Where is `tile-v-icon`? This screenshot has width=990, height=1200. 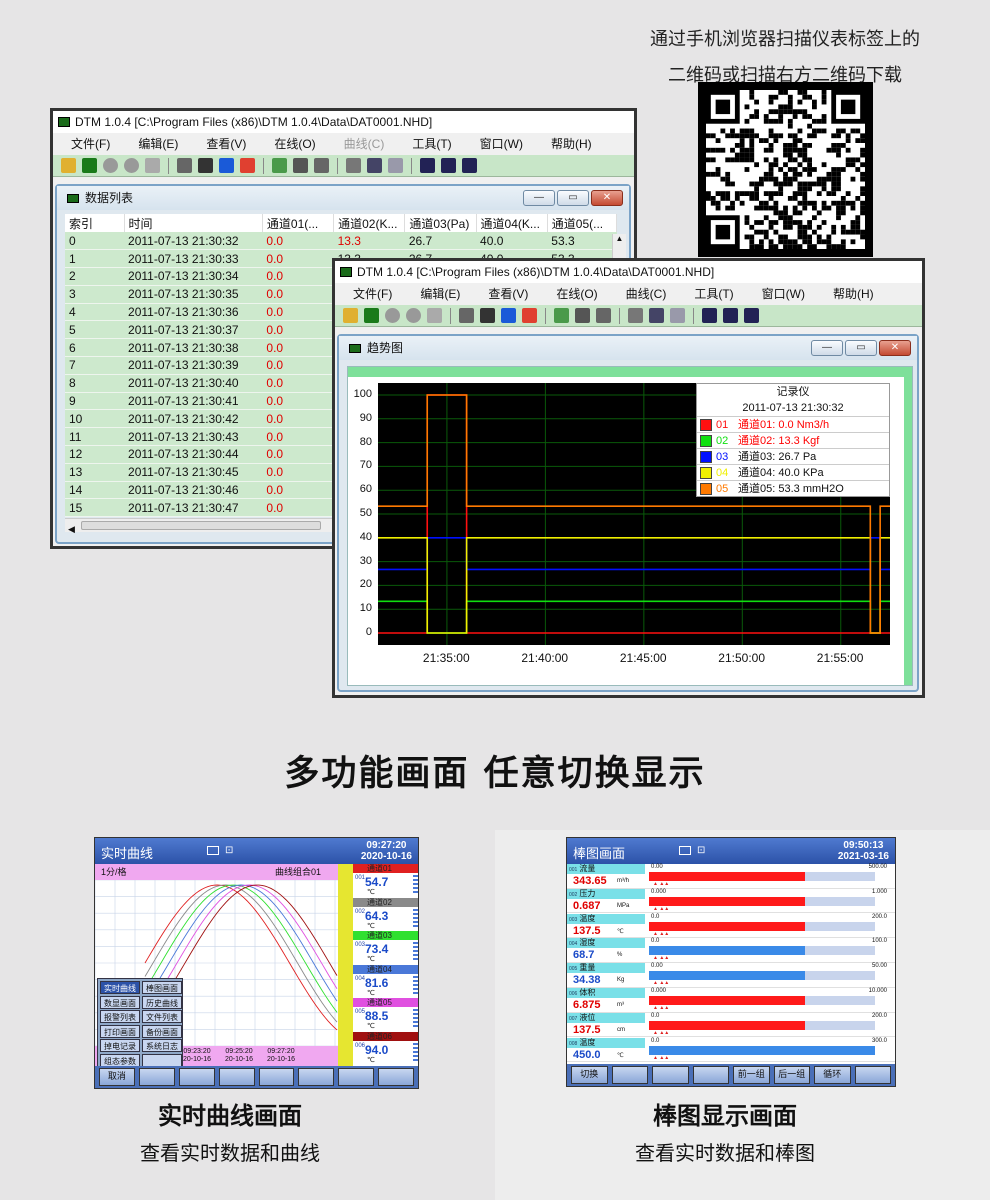 tile-v-icon is located at coordinates (469, 165).